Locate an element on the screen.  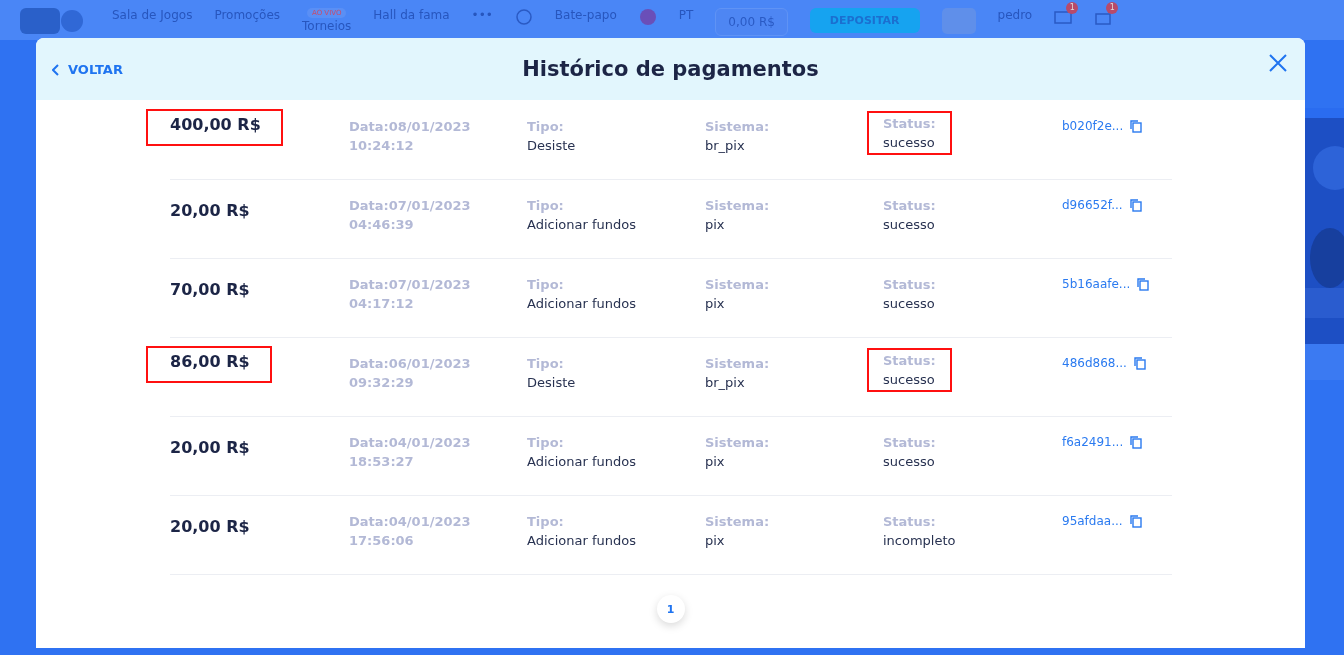
close-icon is located at coordinates (1278, 63).